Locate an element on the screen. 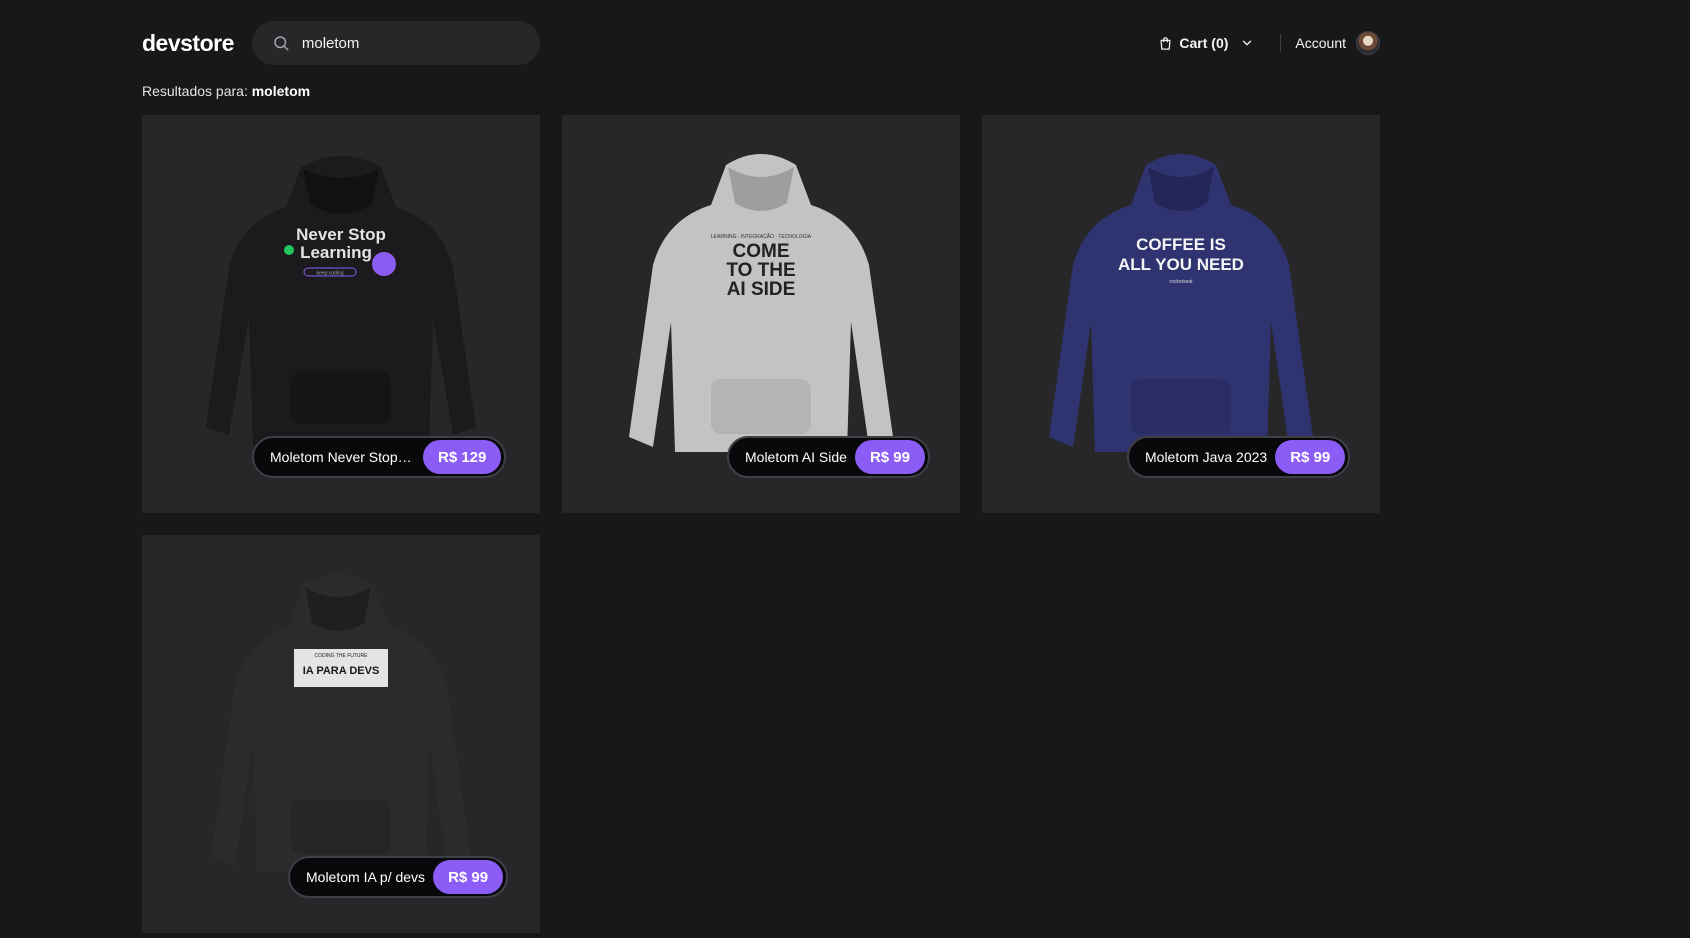 This screenshot has width=1690, height=938. search-box is located at coordinates (395, 43).